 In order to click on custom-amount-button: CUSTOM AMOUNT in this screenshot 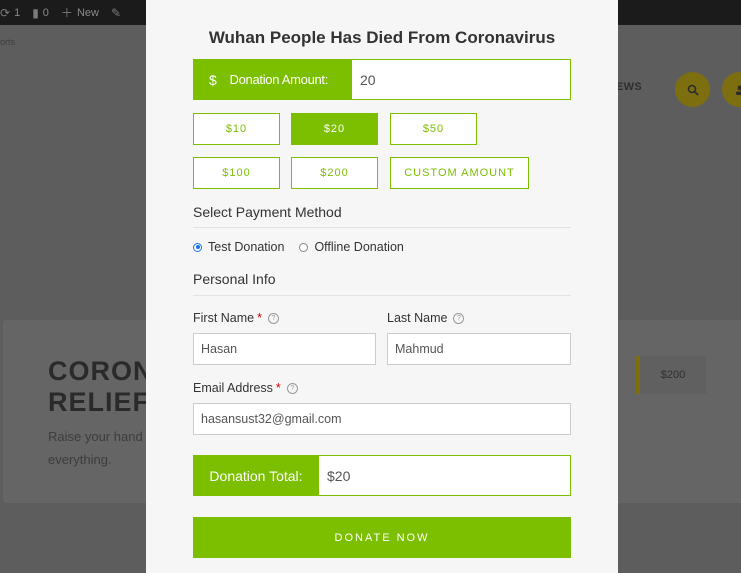, I will do `click(459, 173)`.